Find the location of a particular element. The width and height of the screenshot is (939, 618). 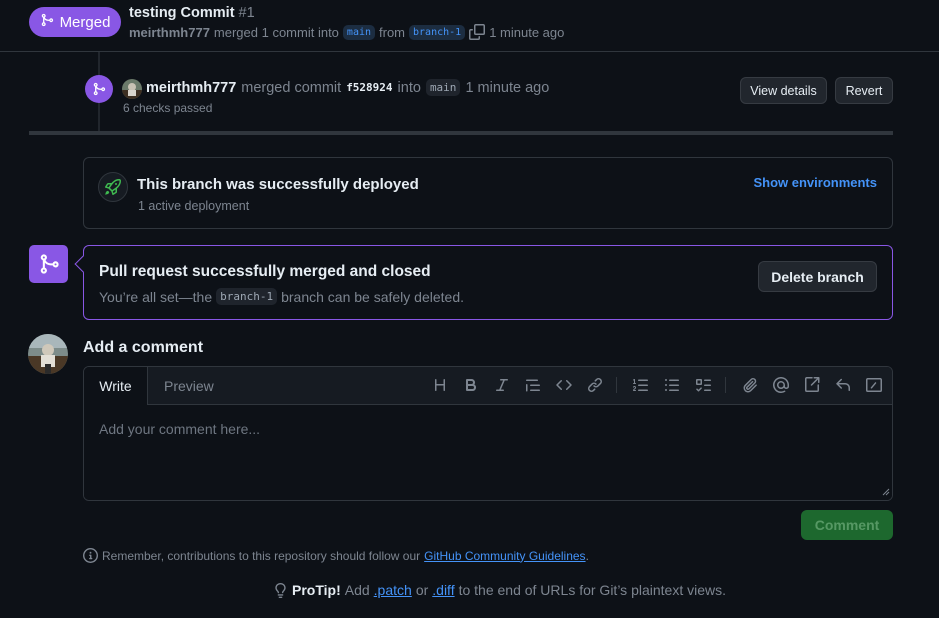

resize-handle-icon is located at coordinates (886, 491).